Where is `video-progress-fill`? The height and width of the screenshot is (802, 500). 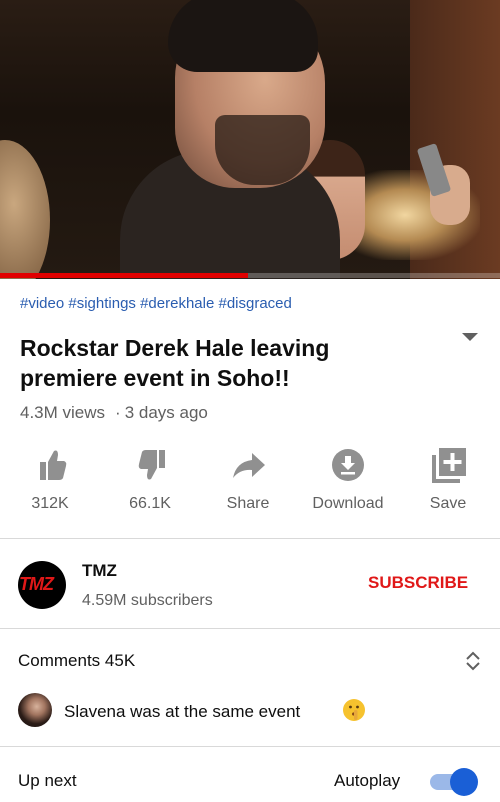 video-progress-fill is located at coordinates (124, 275).